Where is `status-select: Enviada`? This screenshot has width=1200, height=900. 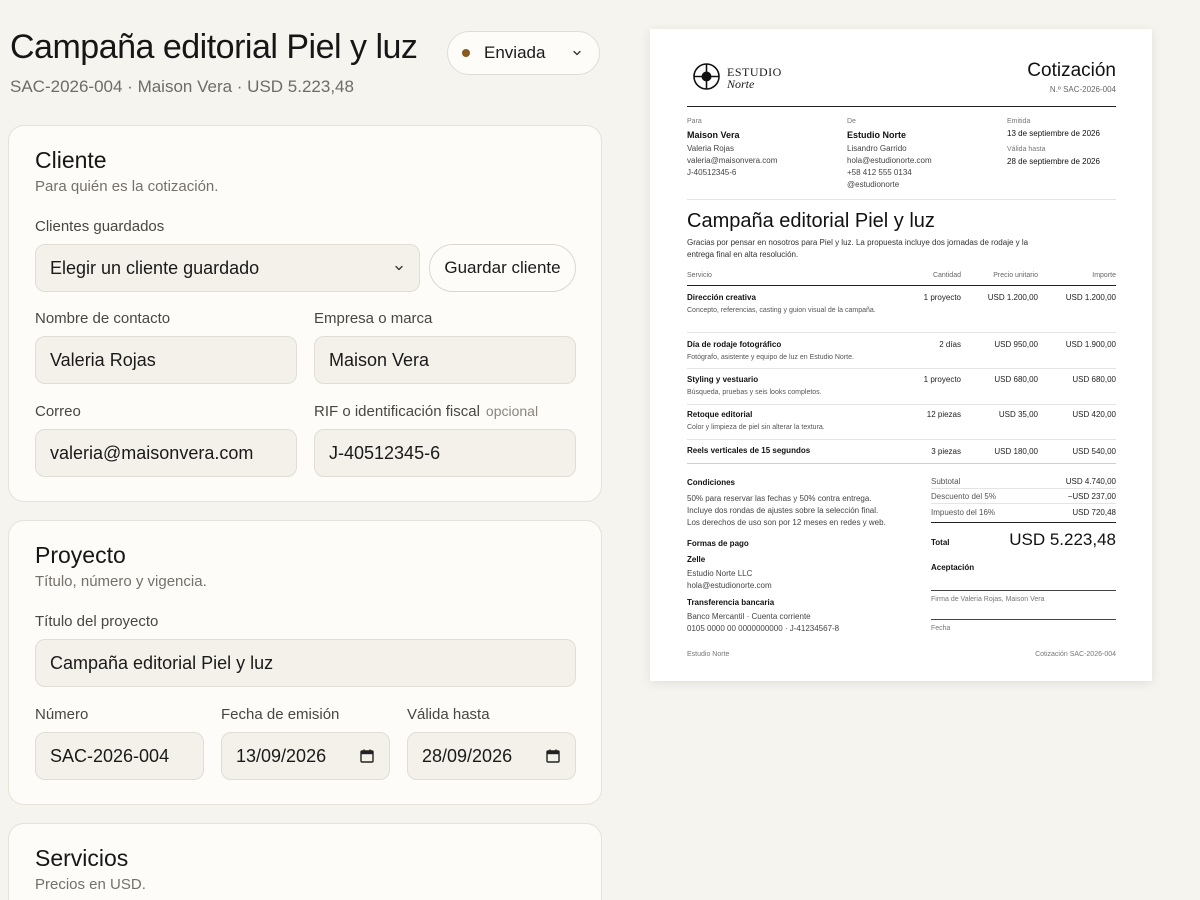 status-select: Enviada is located at coordinates (523, 53).